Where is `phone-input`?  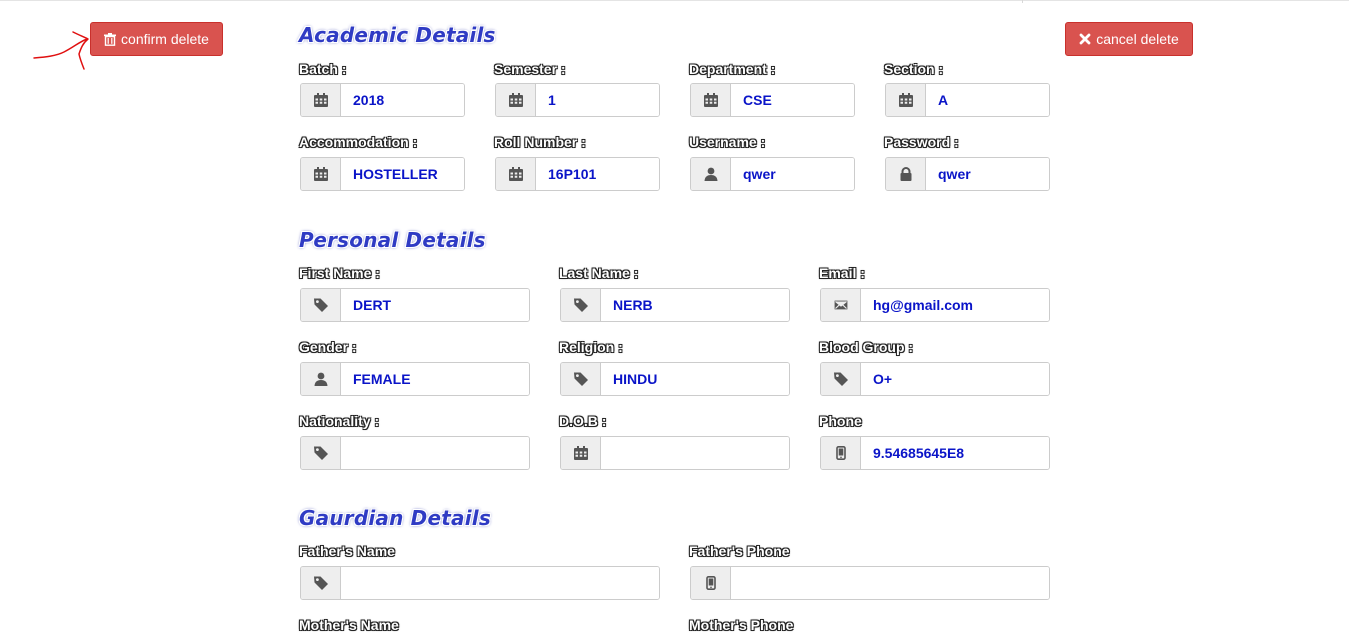
phone-input is located at coordinates (955, 453).